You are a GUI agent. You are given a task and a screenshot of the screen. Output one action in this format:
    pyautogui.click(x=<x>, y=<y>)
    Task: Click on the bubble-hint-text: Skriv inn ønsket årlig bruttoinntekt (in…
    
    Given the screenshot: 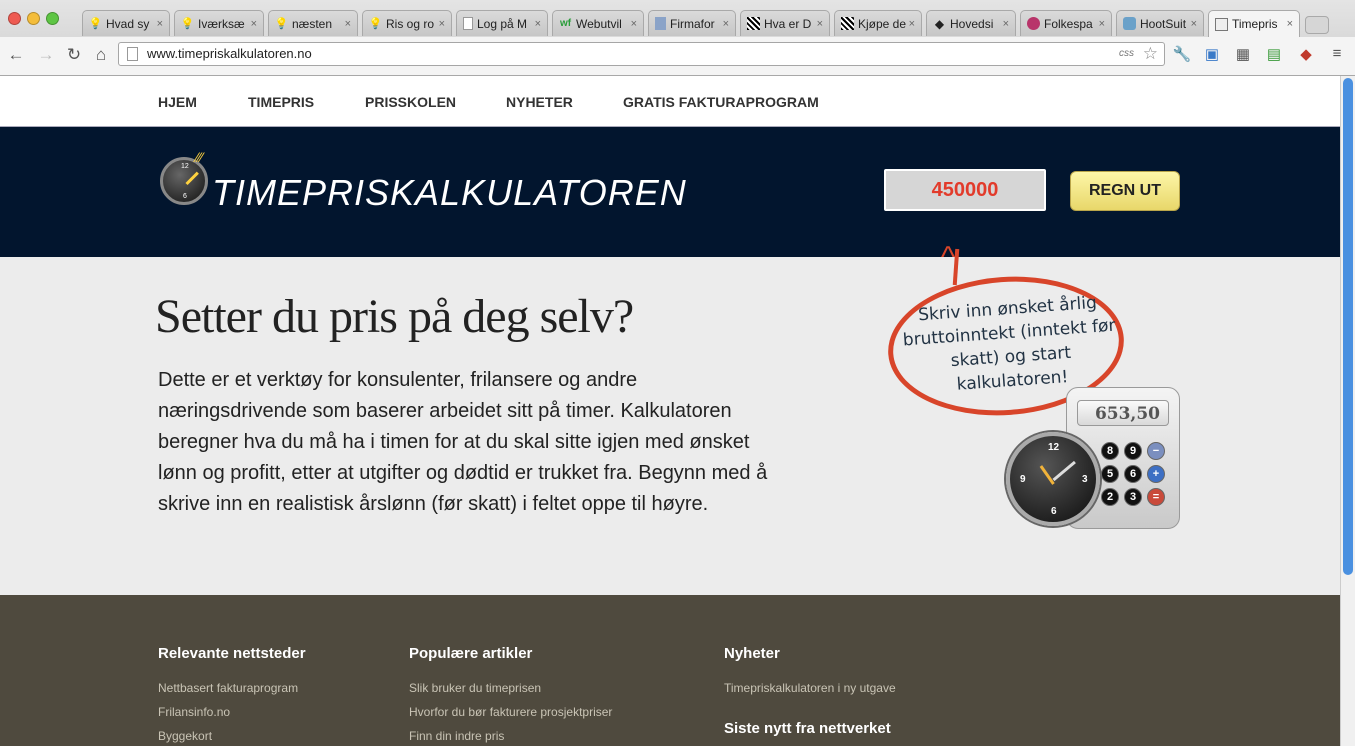 What is the action you would take?
    pyautogui.click(x=1009, y=343)
    